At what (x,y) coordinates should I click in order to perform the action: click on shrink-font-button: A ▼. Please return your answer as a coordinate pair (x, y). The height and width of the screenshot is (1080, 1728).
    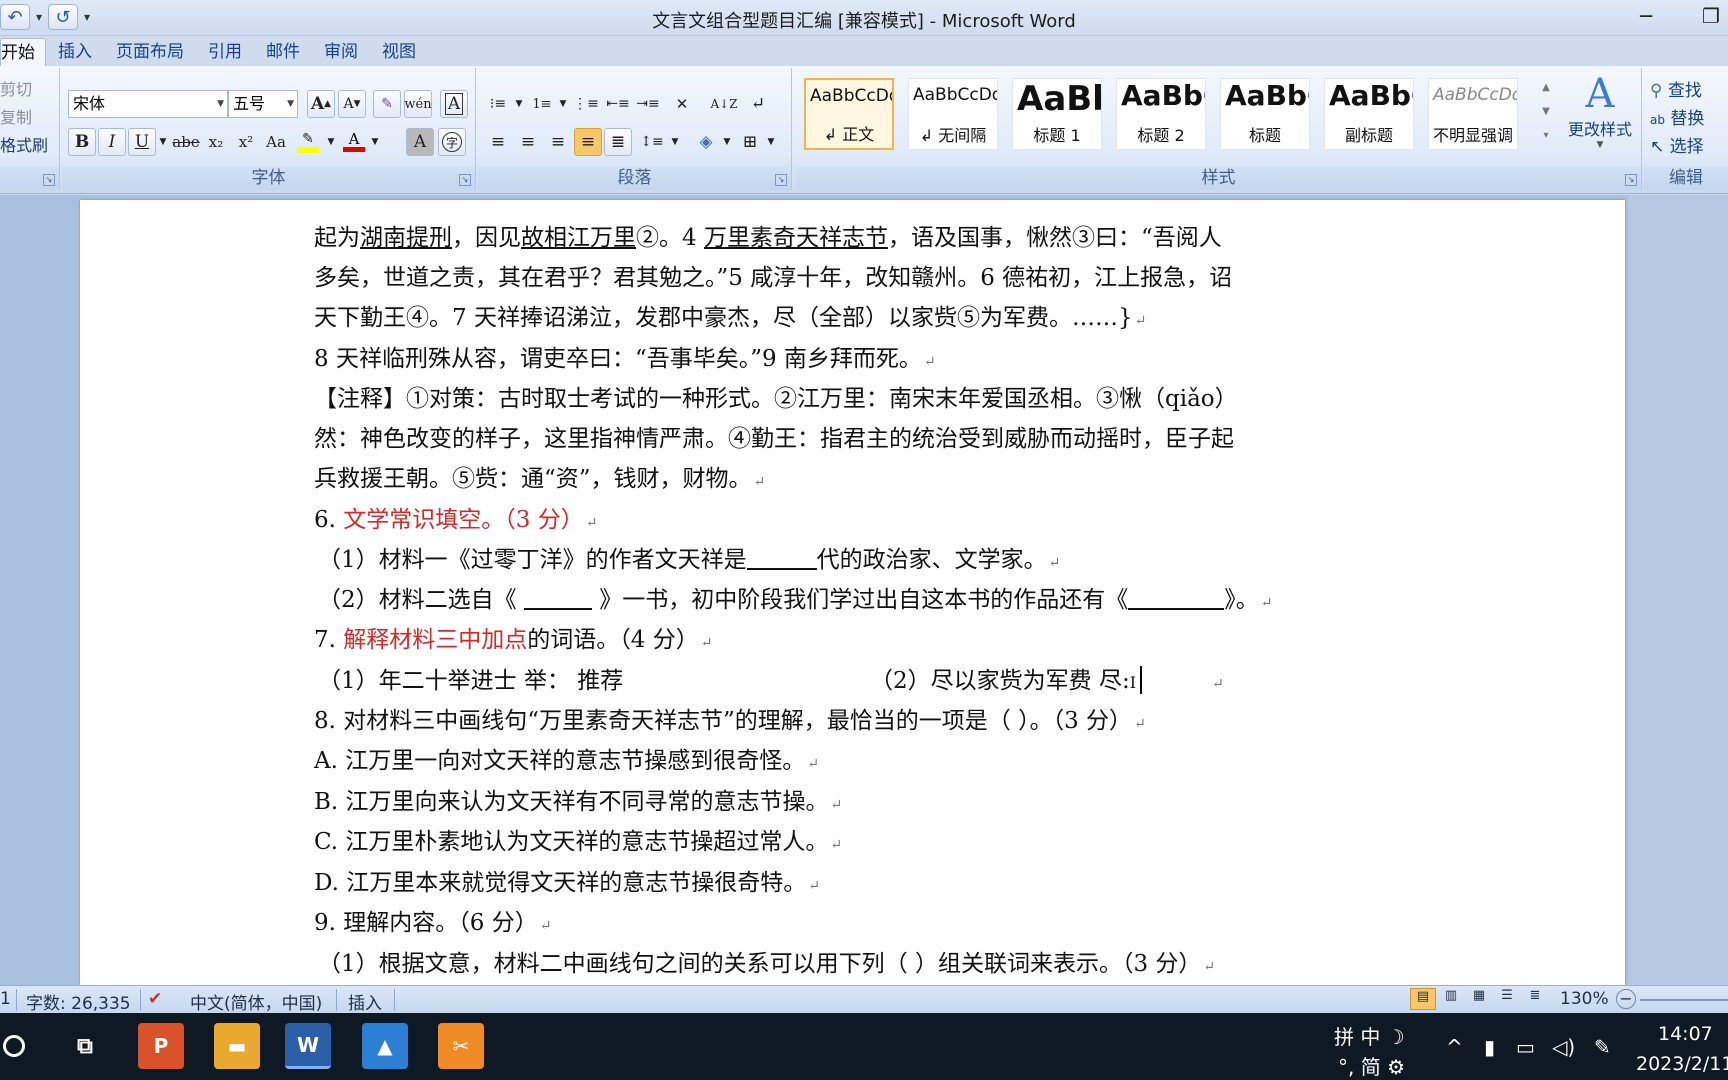
    Looking at the image, I should click on (352, 104).